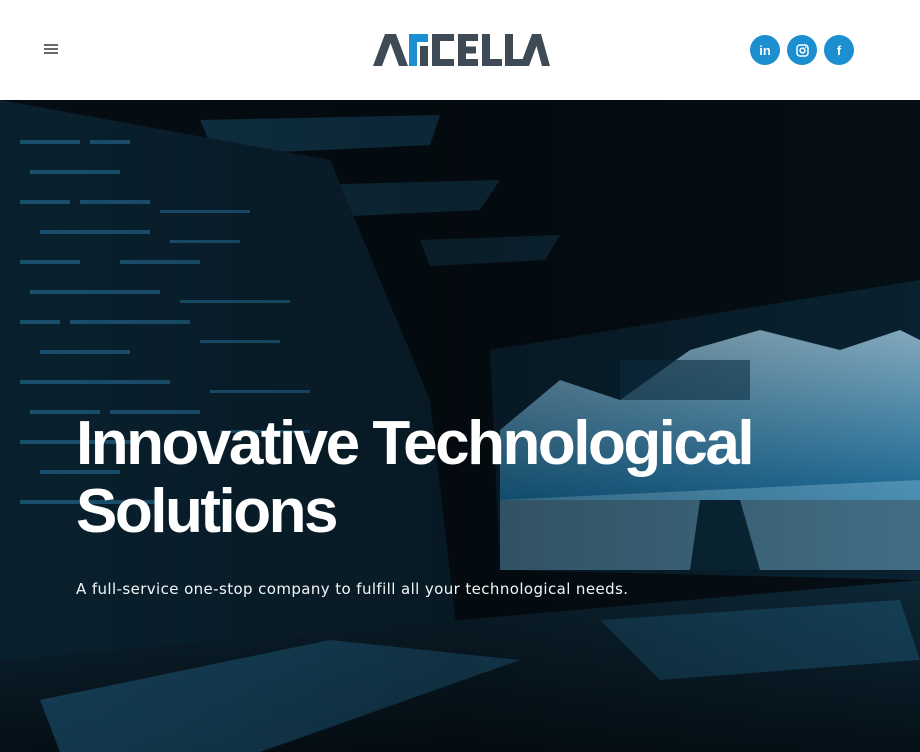 The width and height of the screenshot is (920, 752). I want to click on social-links: in f, so click(802, 50).